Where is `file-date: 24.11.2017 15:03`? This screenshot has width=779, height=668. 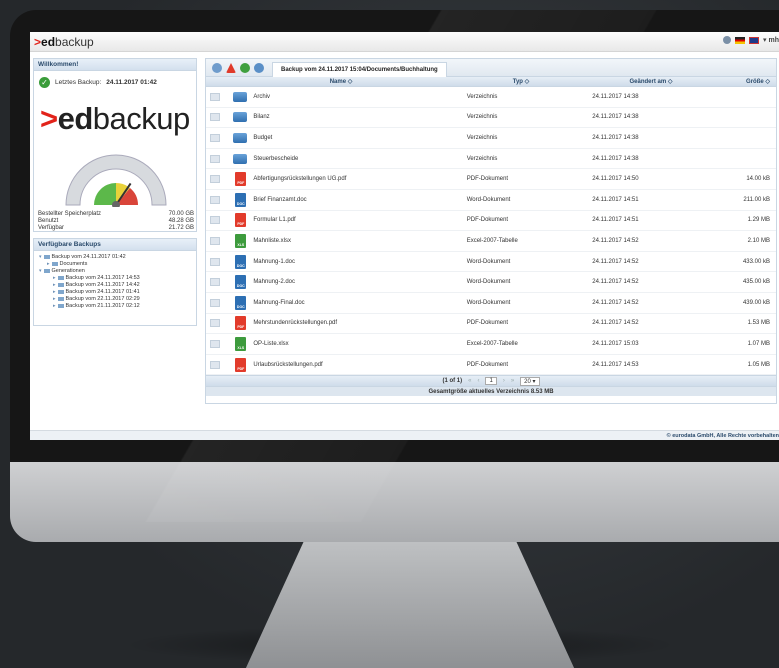 file-date: 24.11.2017 15:03 is located at coordinates (615, 343).